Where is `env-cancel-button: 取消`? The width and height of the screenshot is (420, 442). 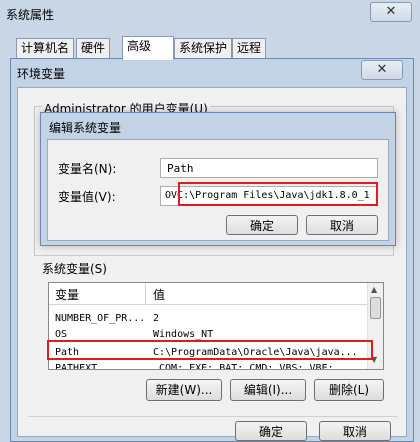
env-cancel-button: 取消 is located at coordinates (355, 431).